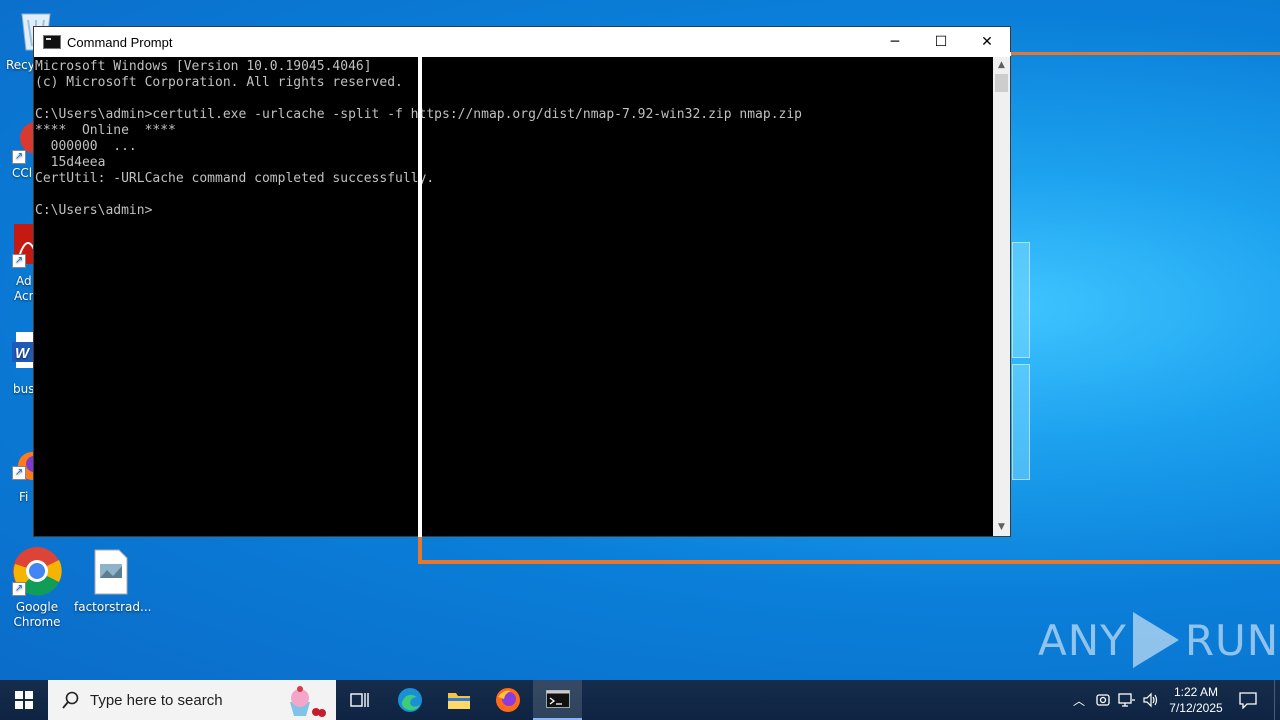 The image size is (1280, 720). I want to click on edge-icon, so click(410, 700).